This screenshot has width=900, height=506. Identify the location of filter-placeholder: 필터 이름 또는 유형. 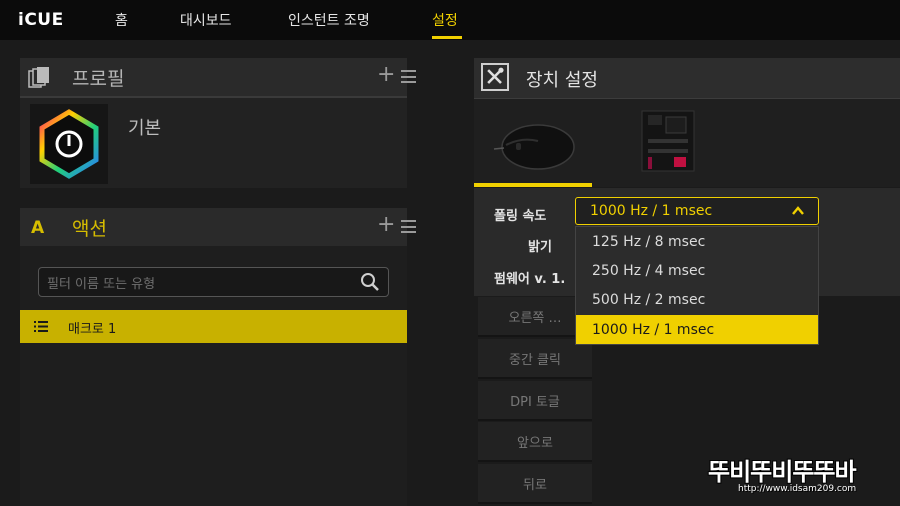
(101, 284).